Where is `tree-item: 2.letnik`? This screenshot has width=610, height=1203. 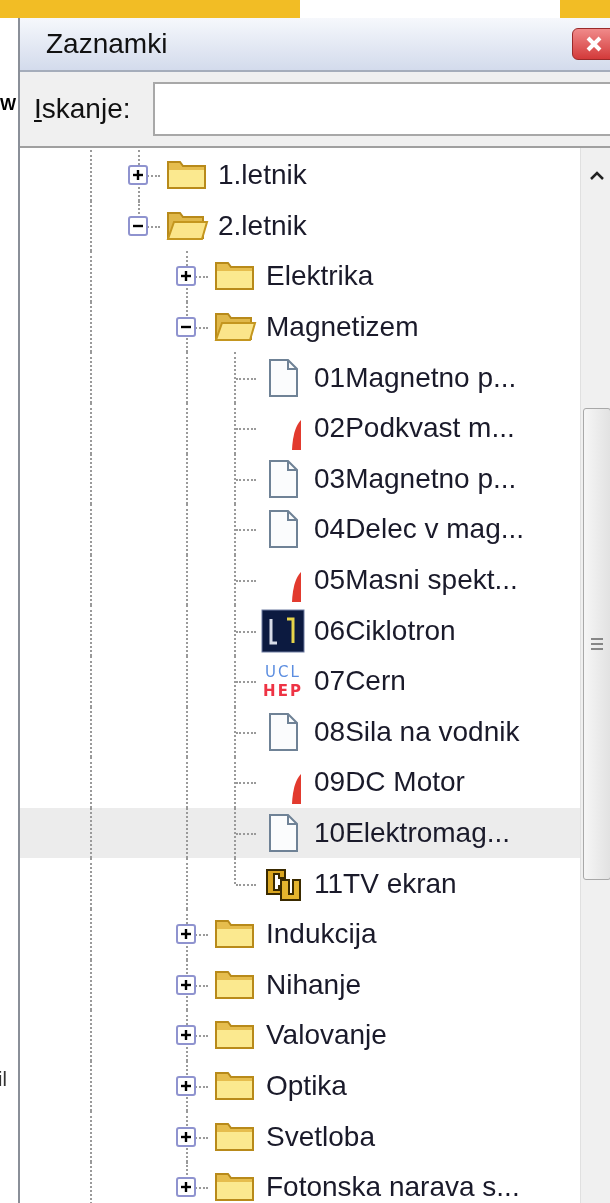
tree-item: 2.letnik is located at coordinates (300, 226).